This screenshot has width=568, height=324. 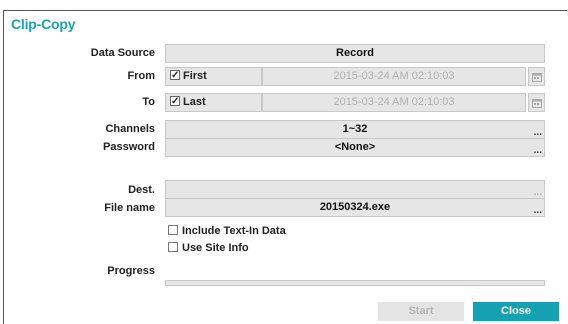 I want to click on file-name-value: 20150324.exe, so click(x=355, y=207).